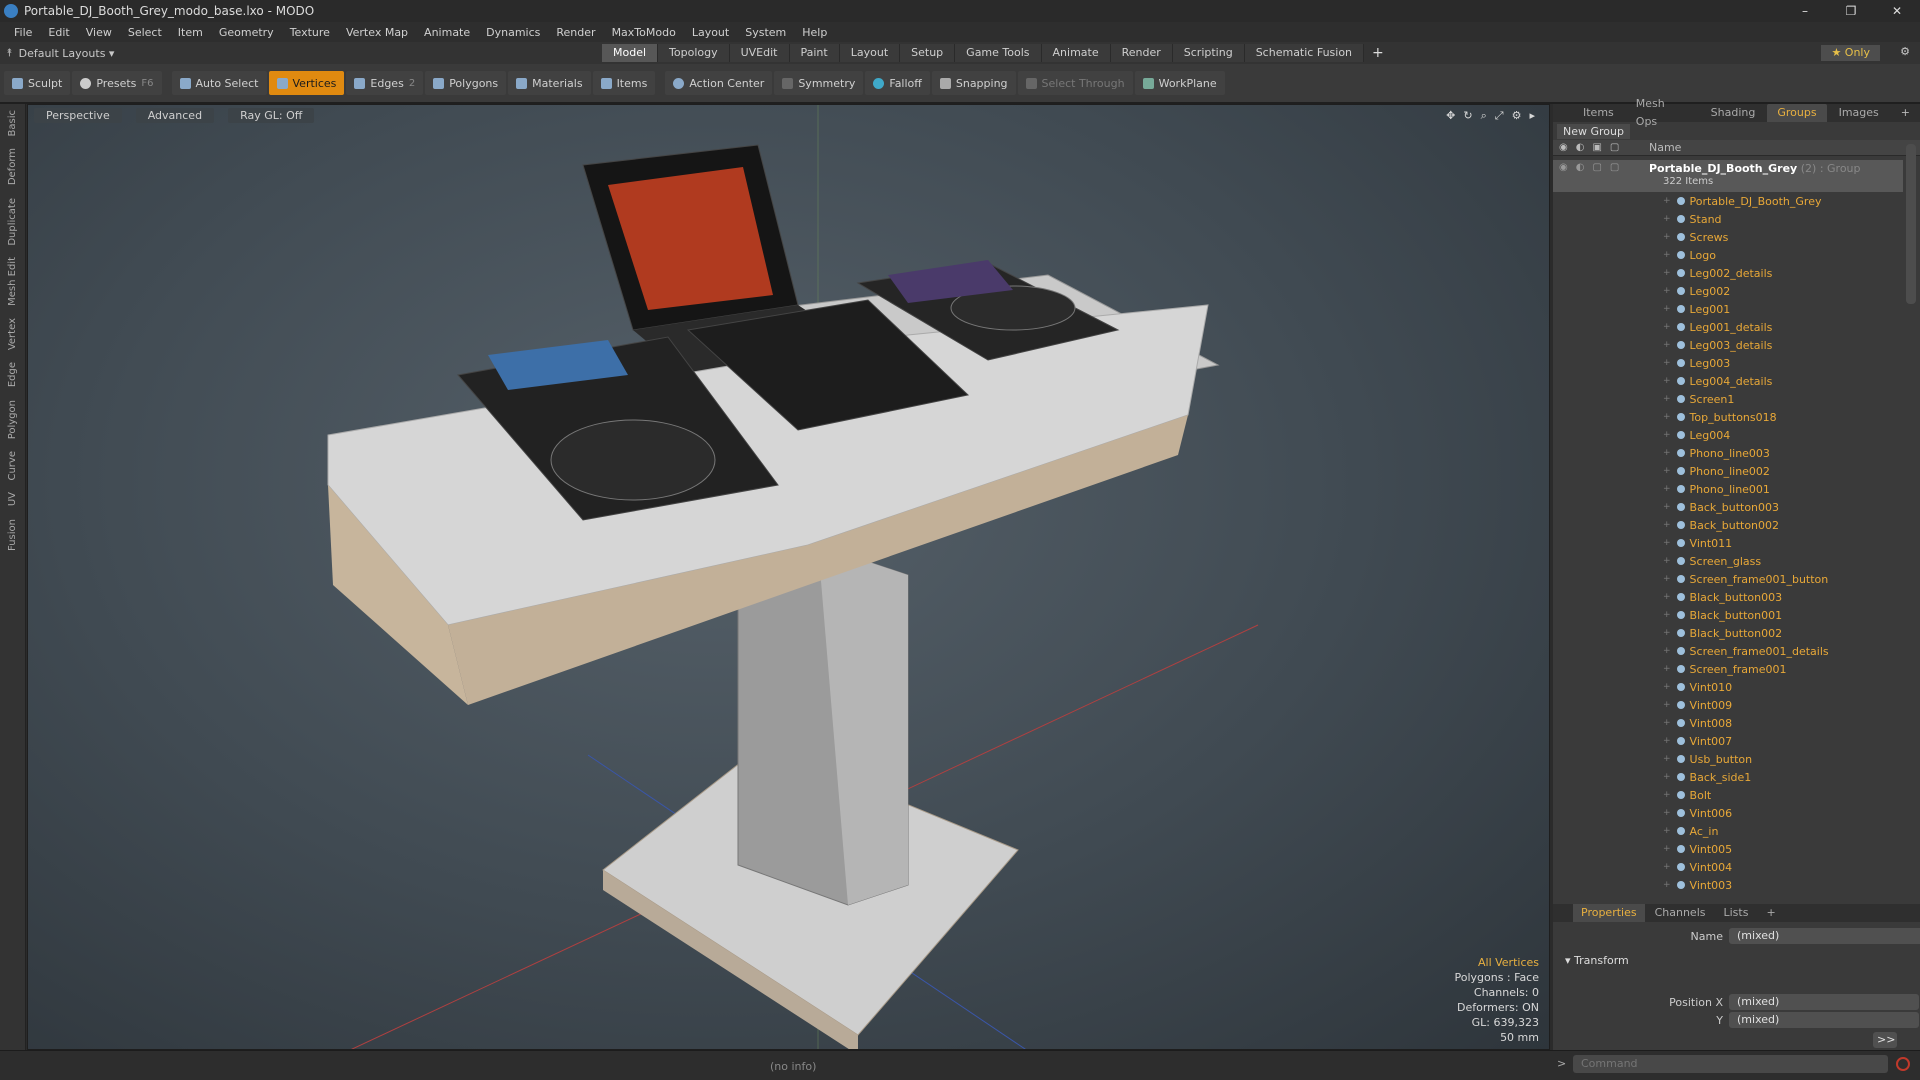 The height and width of the screenshot is (1080, 1920). I want to click on tree-item: + Stand, so click(1728, 219).